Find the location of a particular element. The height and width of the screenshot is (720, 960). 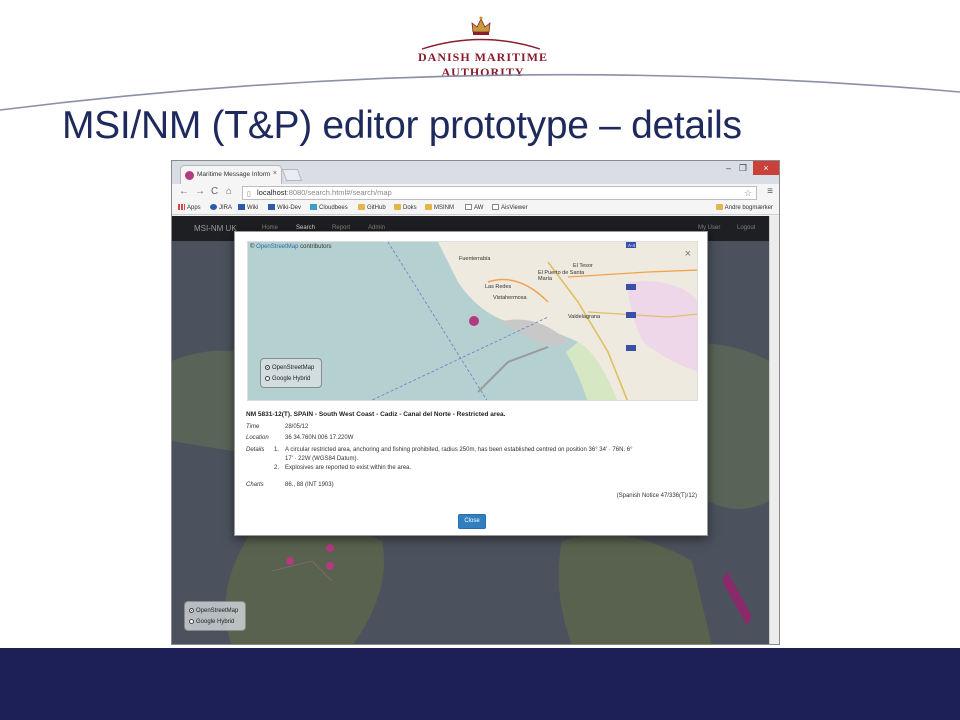

bookmark-label: JIRA is located at coordinates (226, 208).